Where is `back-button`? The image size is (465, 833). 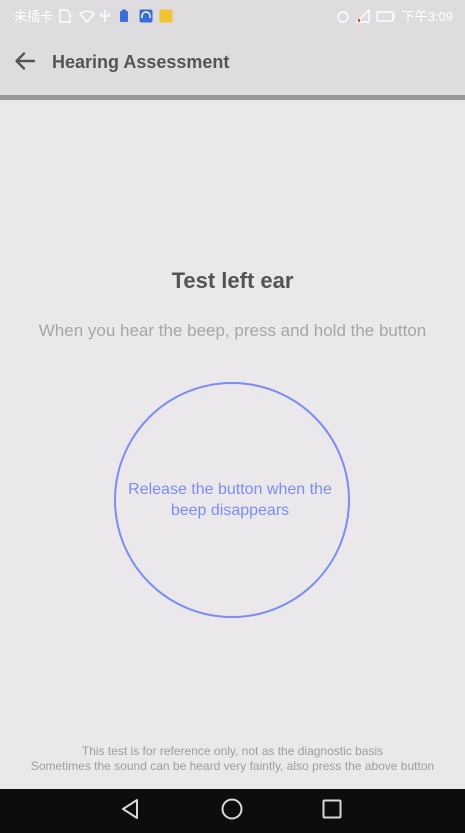 back-button is located at coordinates (25, 63).